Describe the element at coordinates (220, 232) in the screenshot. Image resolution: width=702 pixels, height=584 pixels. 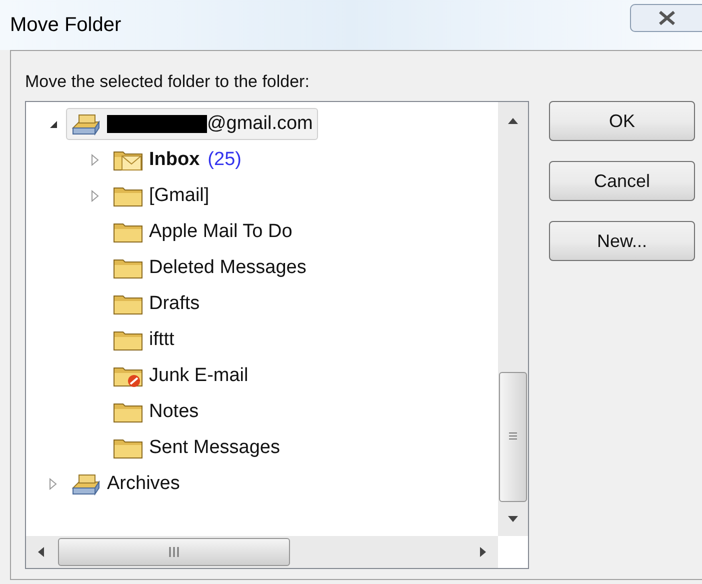
I see `folder-name: Apple Mail To Do` at that location.